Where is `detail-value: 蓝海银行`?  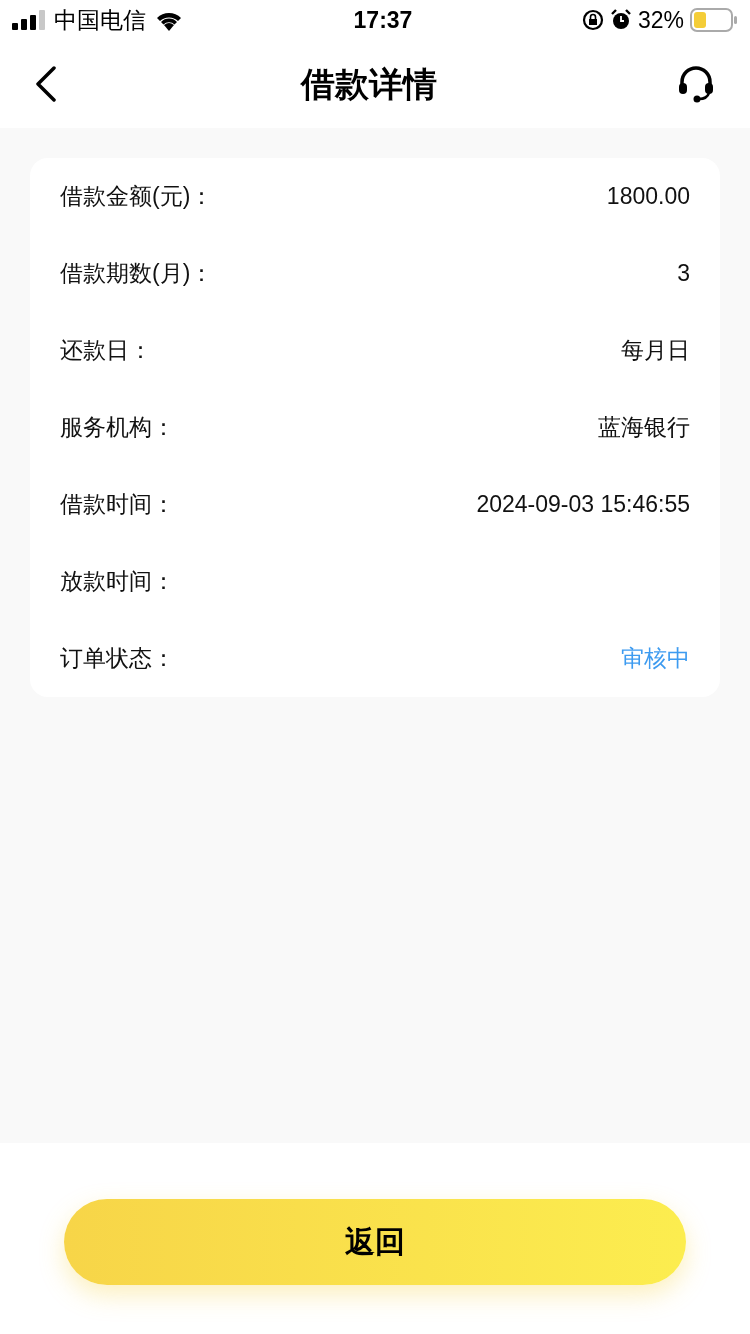
detail-value: 蓝海银行 is located at coordinates (644, 428).